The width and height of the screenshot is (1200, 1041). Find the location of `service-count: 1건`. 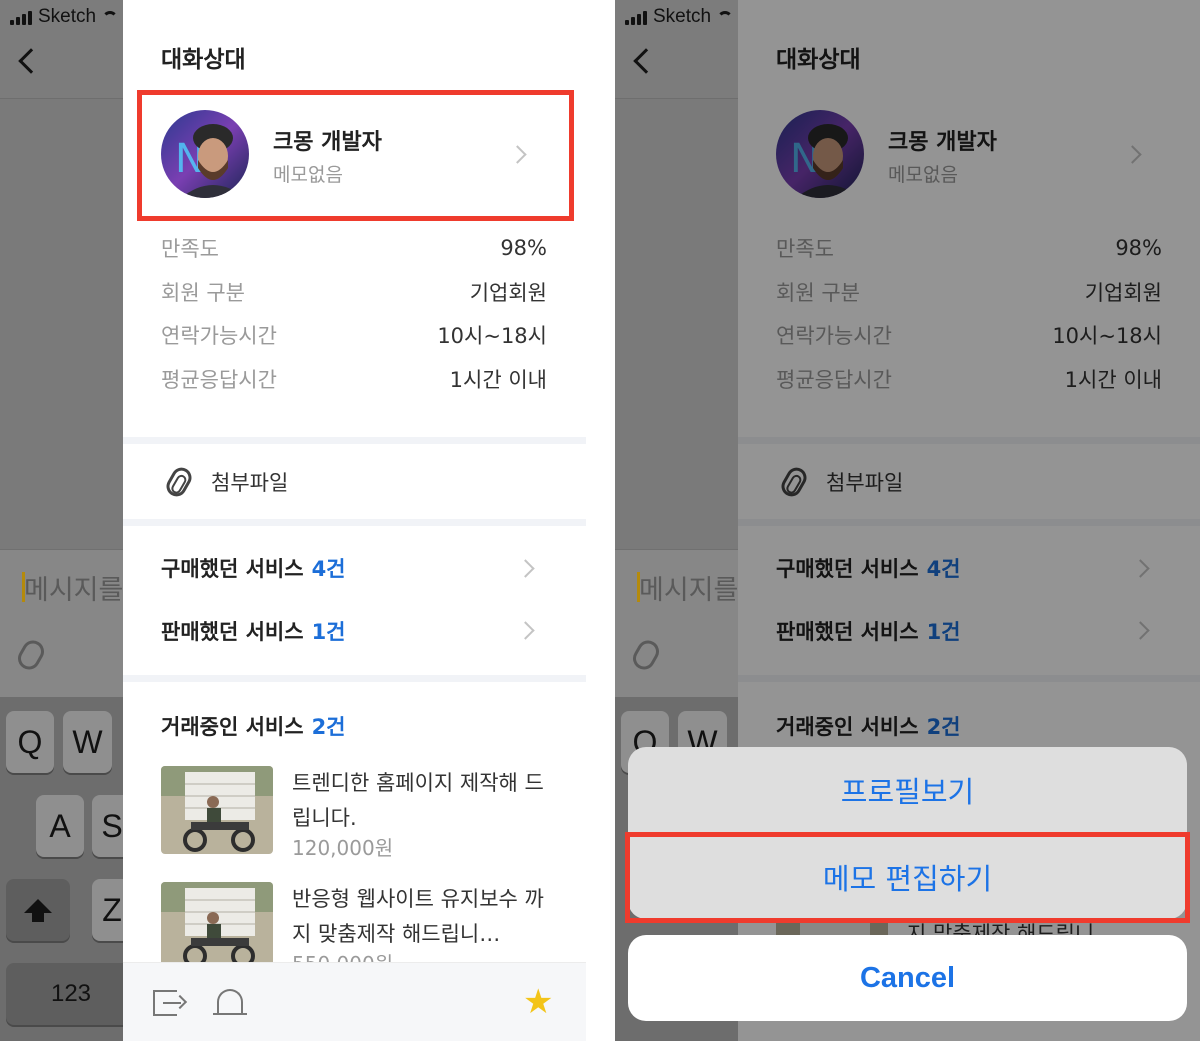

service-count: 1건 is located at coordinates (328, 632).